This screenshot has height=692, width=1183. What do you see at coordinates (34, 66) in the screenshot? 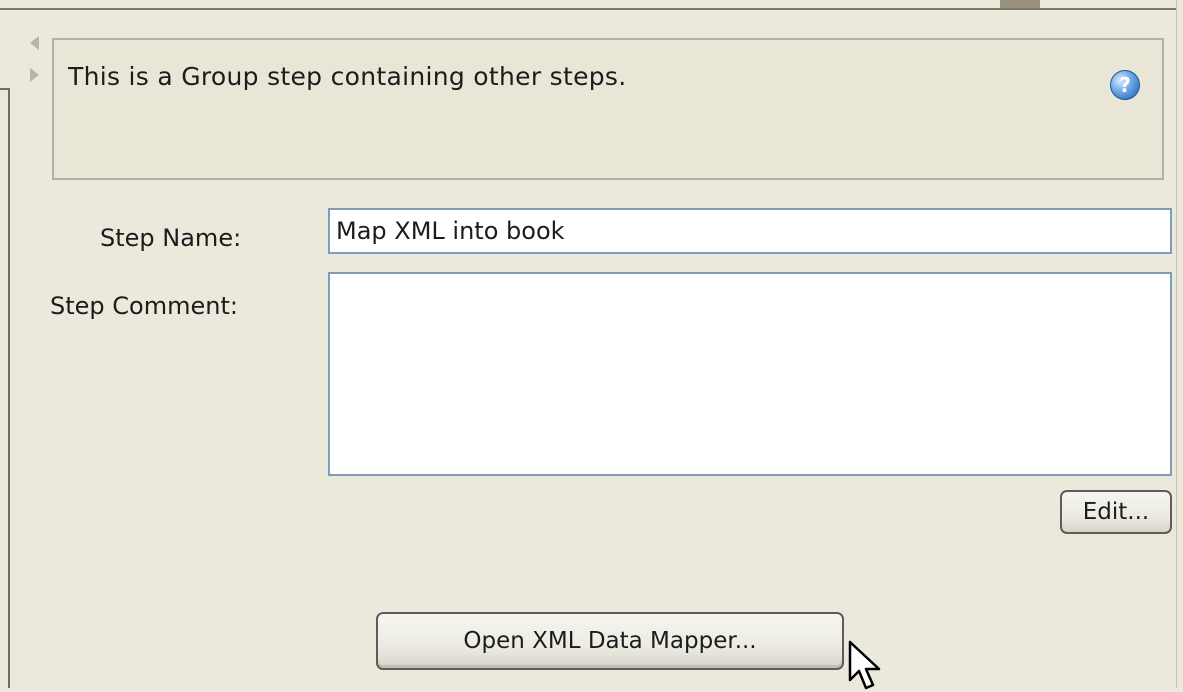
I see `panel-collapse-arrows` at bounding box center [34, 66].